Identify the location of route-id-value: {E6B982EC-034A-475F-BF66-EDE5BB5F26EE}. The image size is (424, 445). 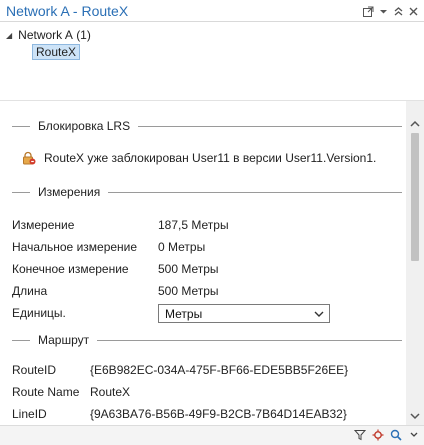
(219, 370).